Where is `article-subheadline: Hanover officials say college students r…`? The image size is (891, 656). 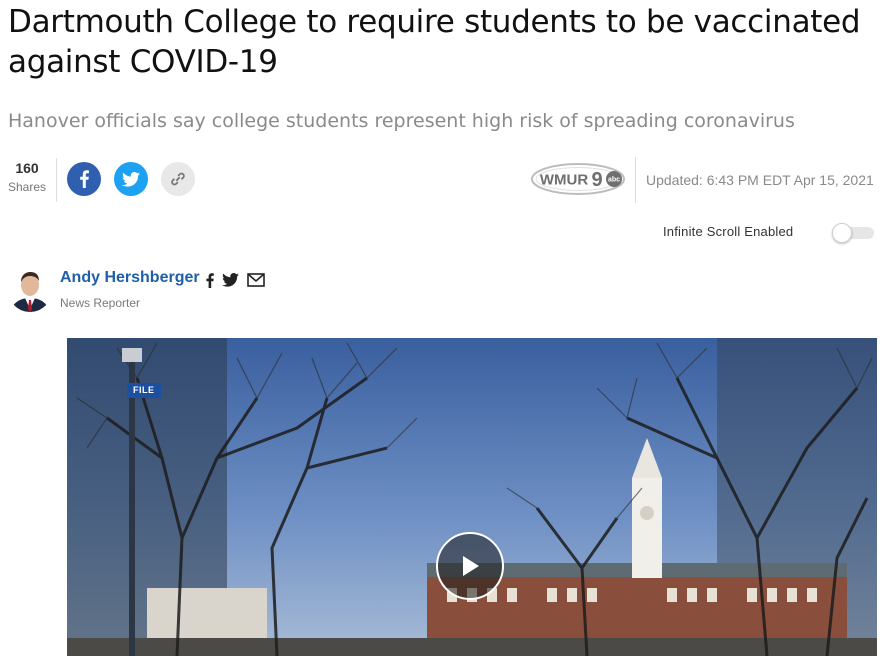 article-subheadline: Hanover officials say college students r… is located at coordinates (401, 121).